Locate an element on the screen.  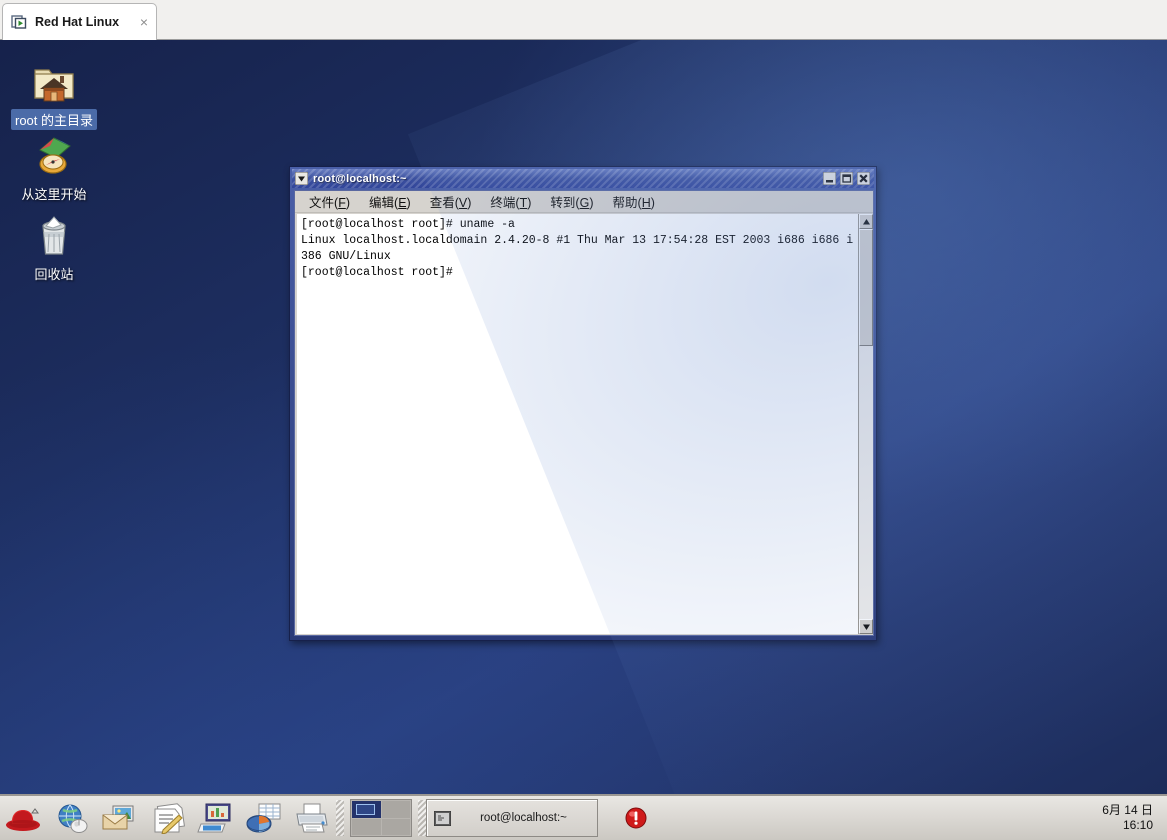
vm-tab-title: Red Hat Linux is located at coordinates (77, 22).